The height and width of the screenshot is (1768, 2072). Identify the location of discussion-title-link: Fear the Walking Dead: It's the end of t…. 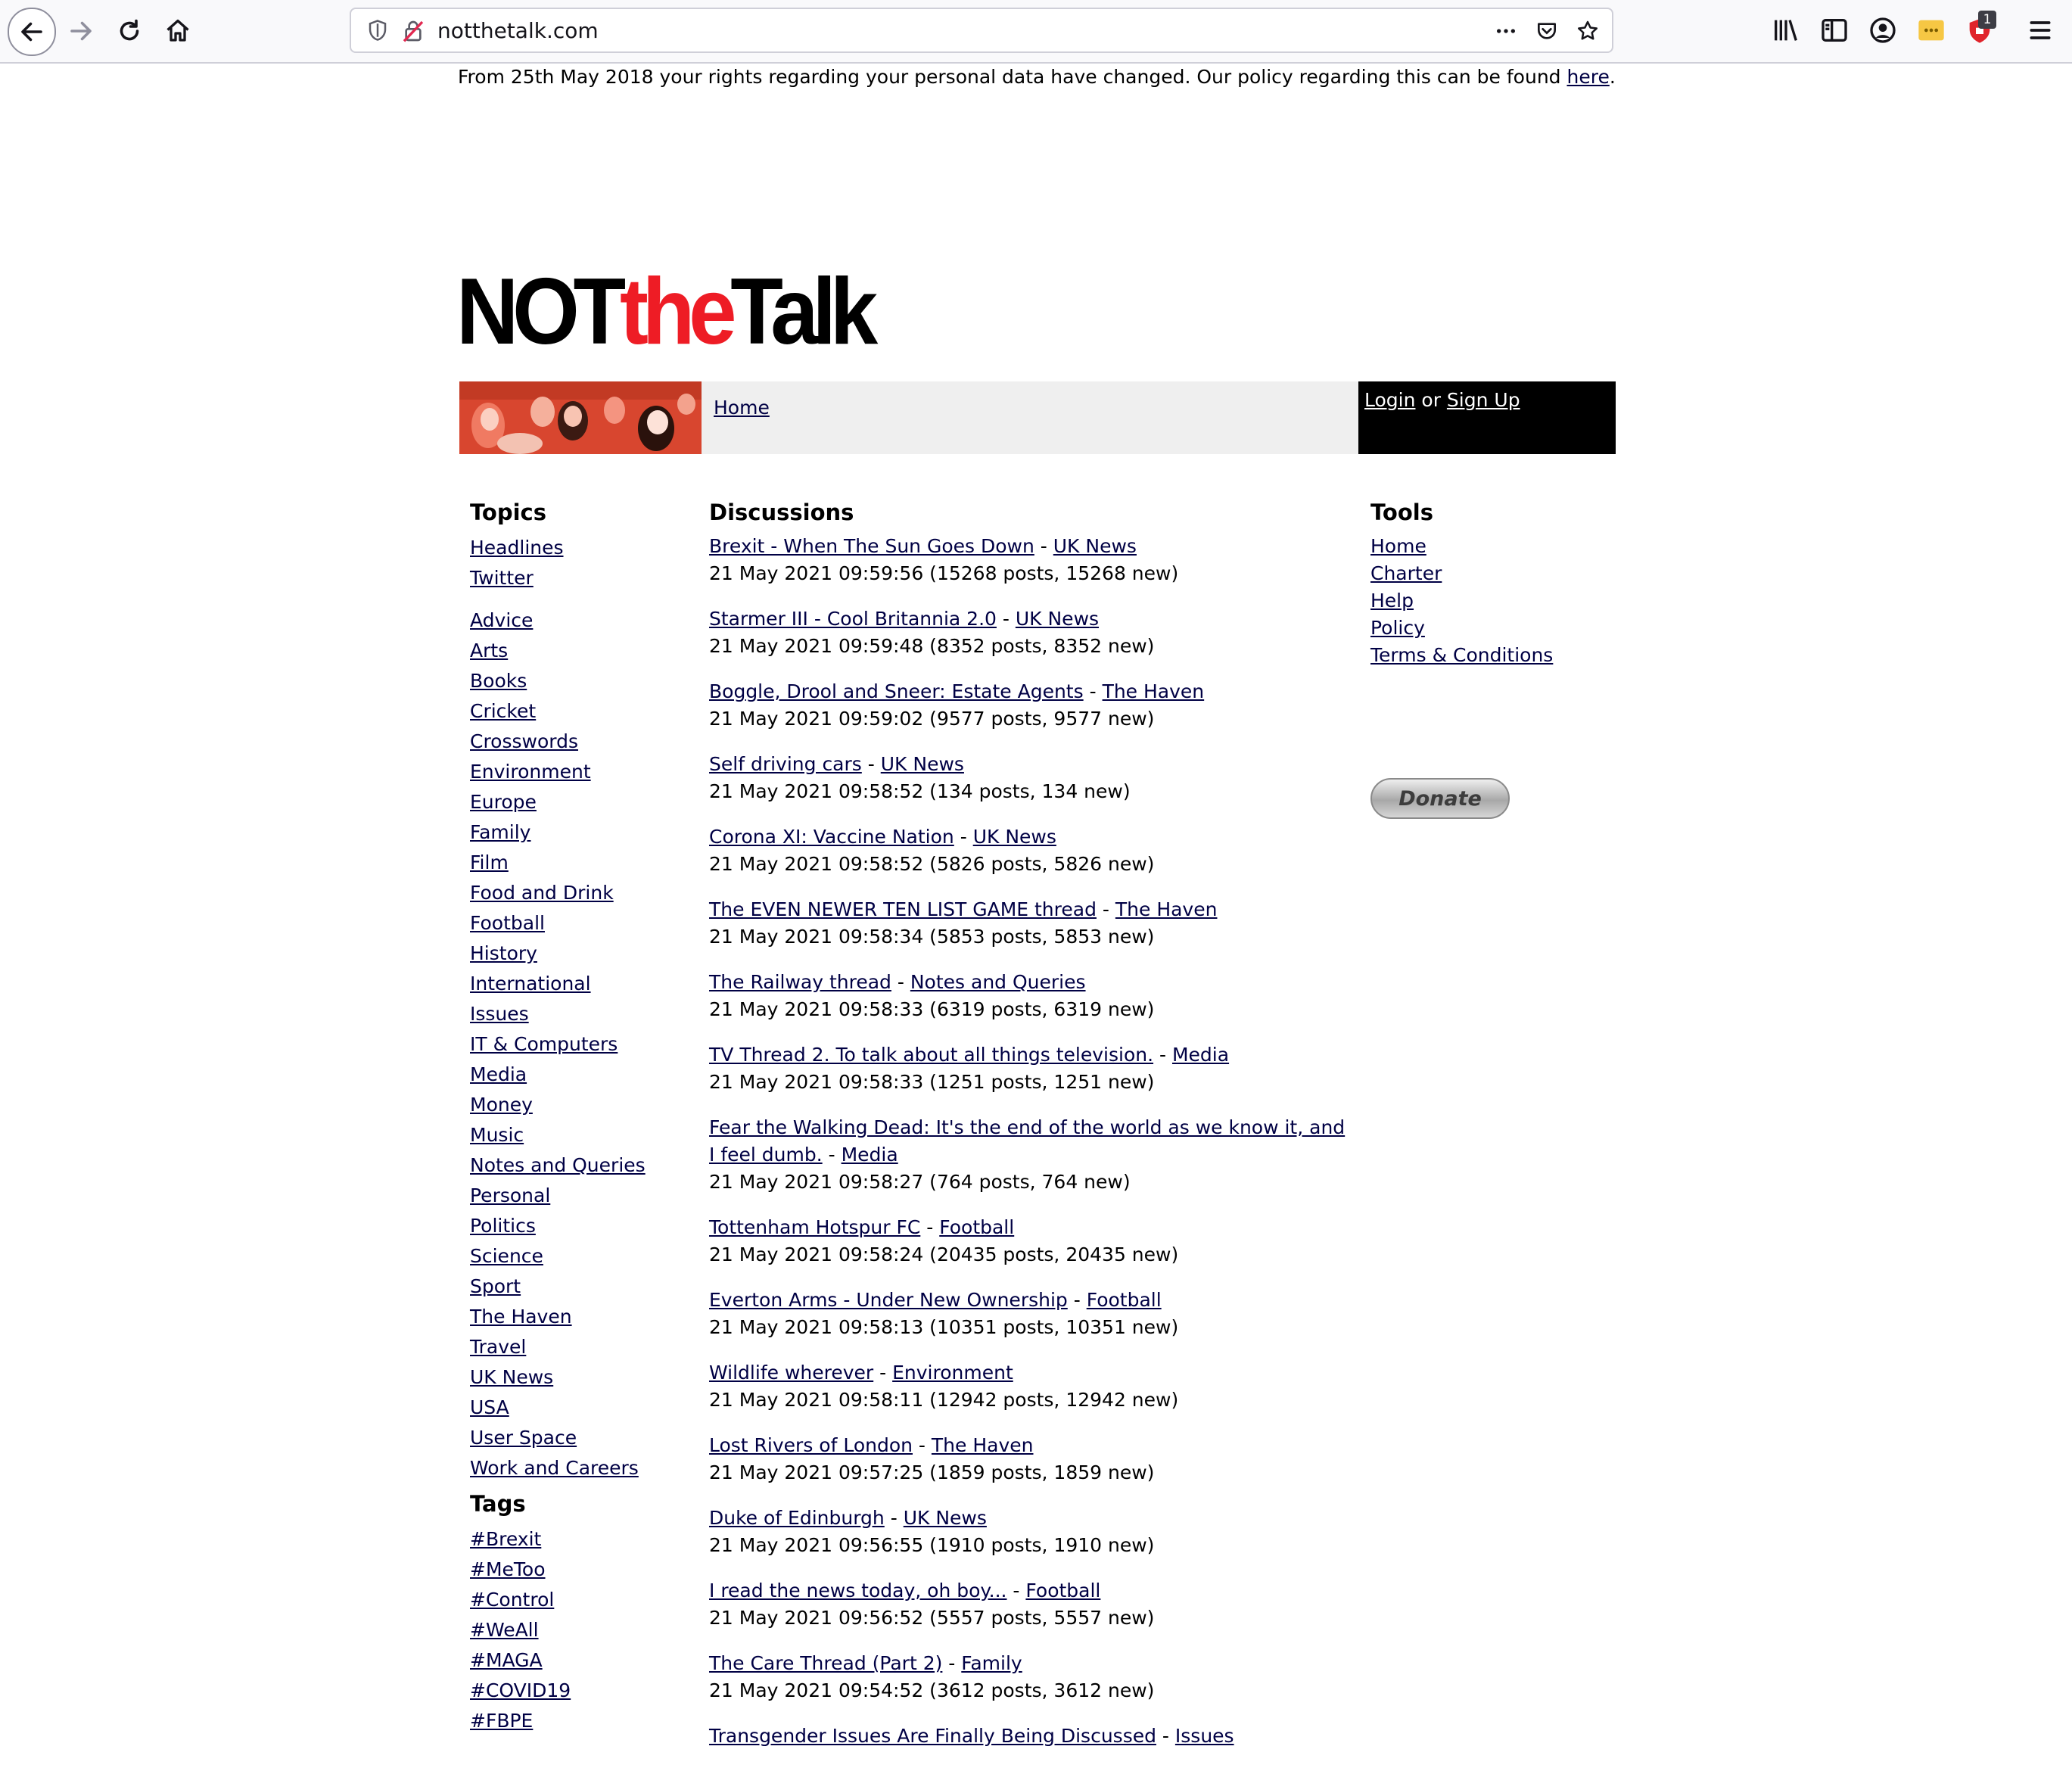
(1027, 1141).